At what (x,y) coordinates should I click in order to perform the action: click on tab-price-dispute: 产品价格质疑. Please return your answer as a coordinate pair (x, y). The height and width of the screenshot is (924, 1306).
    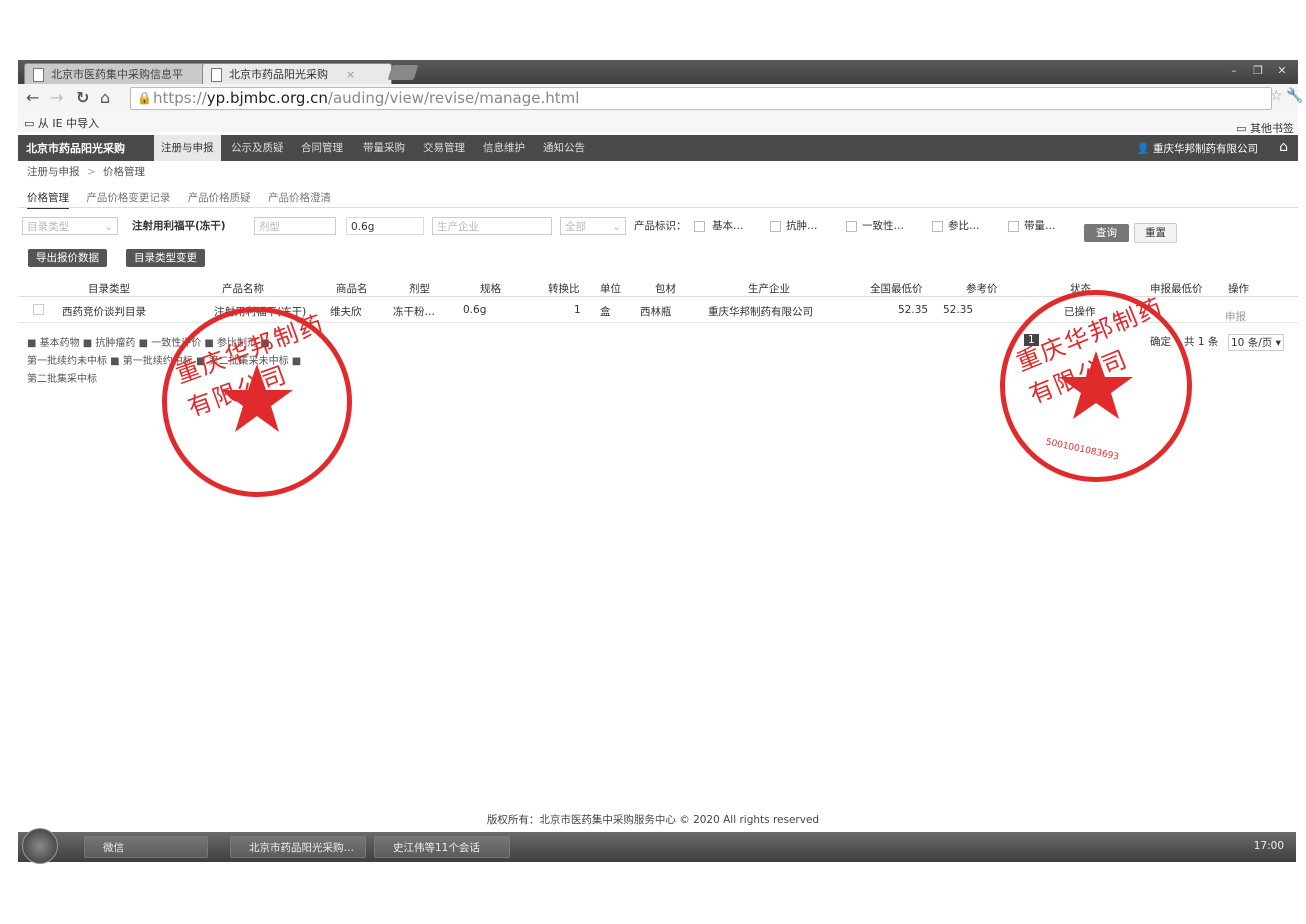
    Looking at the image, I should click on (219, 198).